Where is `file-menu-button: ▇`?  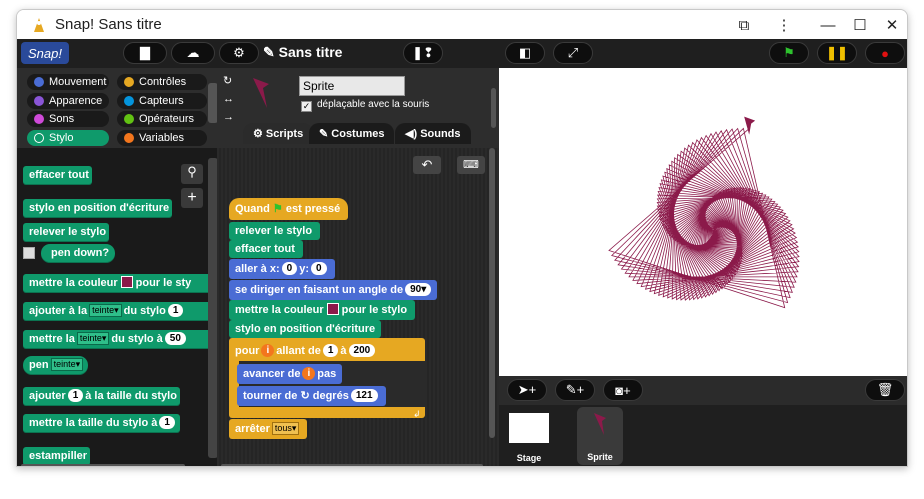
file-menu-button: ▇ is located at coordinates (145, 53).